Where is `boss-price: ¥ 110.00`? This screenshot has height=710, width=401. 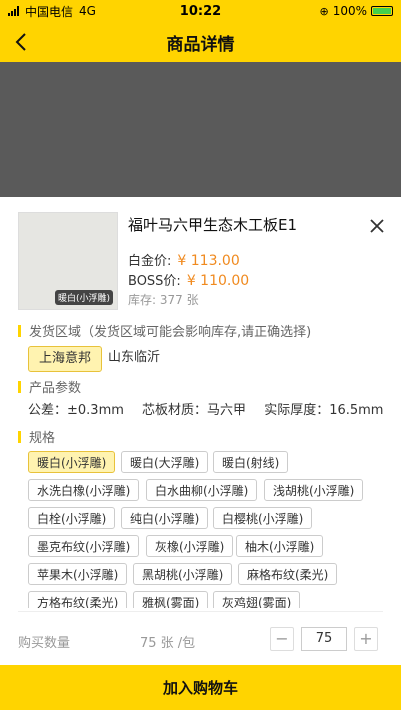 boss-price: ¥ 110.00 is located at coordinates (218, 281).